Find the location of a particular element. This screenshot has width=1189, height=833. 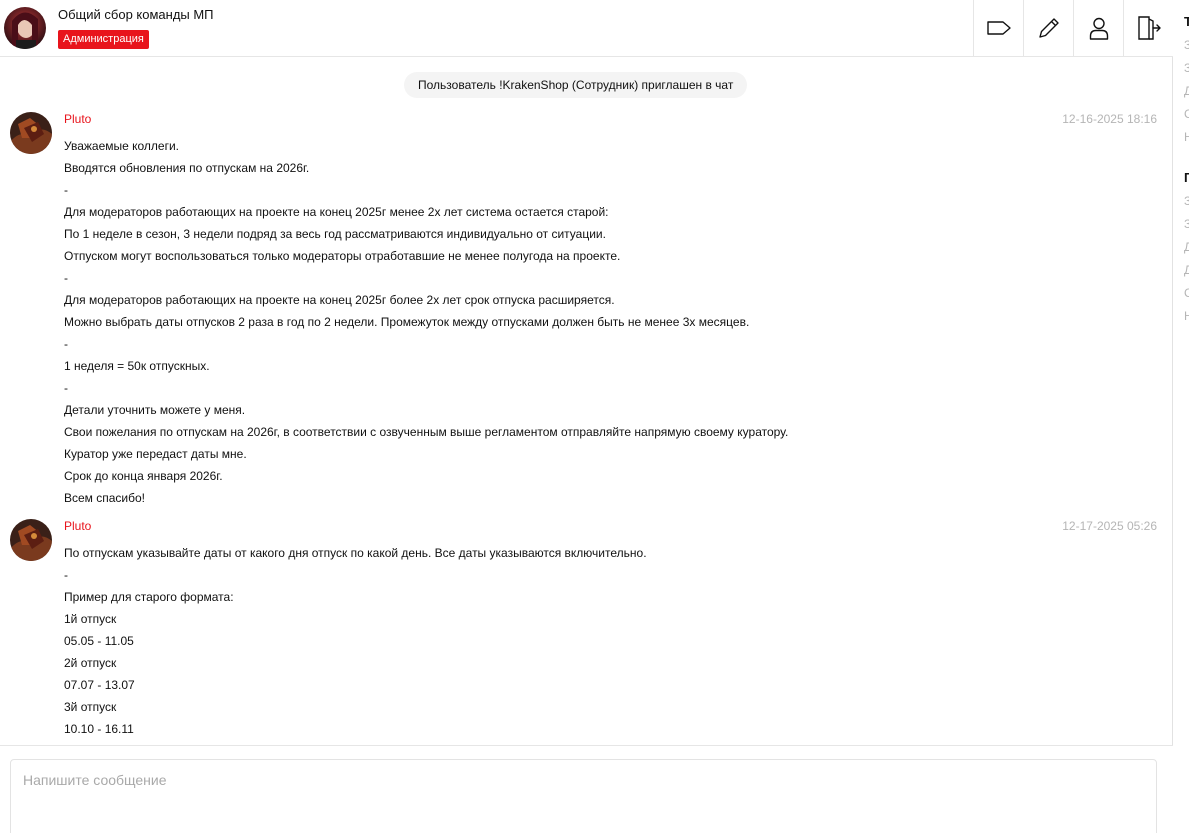

message-line: Детали уточнить можете у меня. is located at coordinates (155, 410).